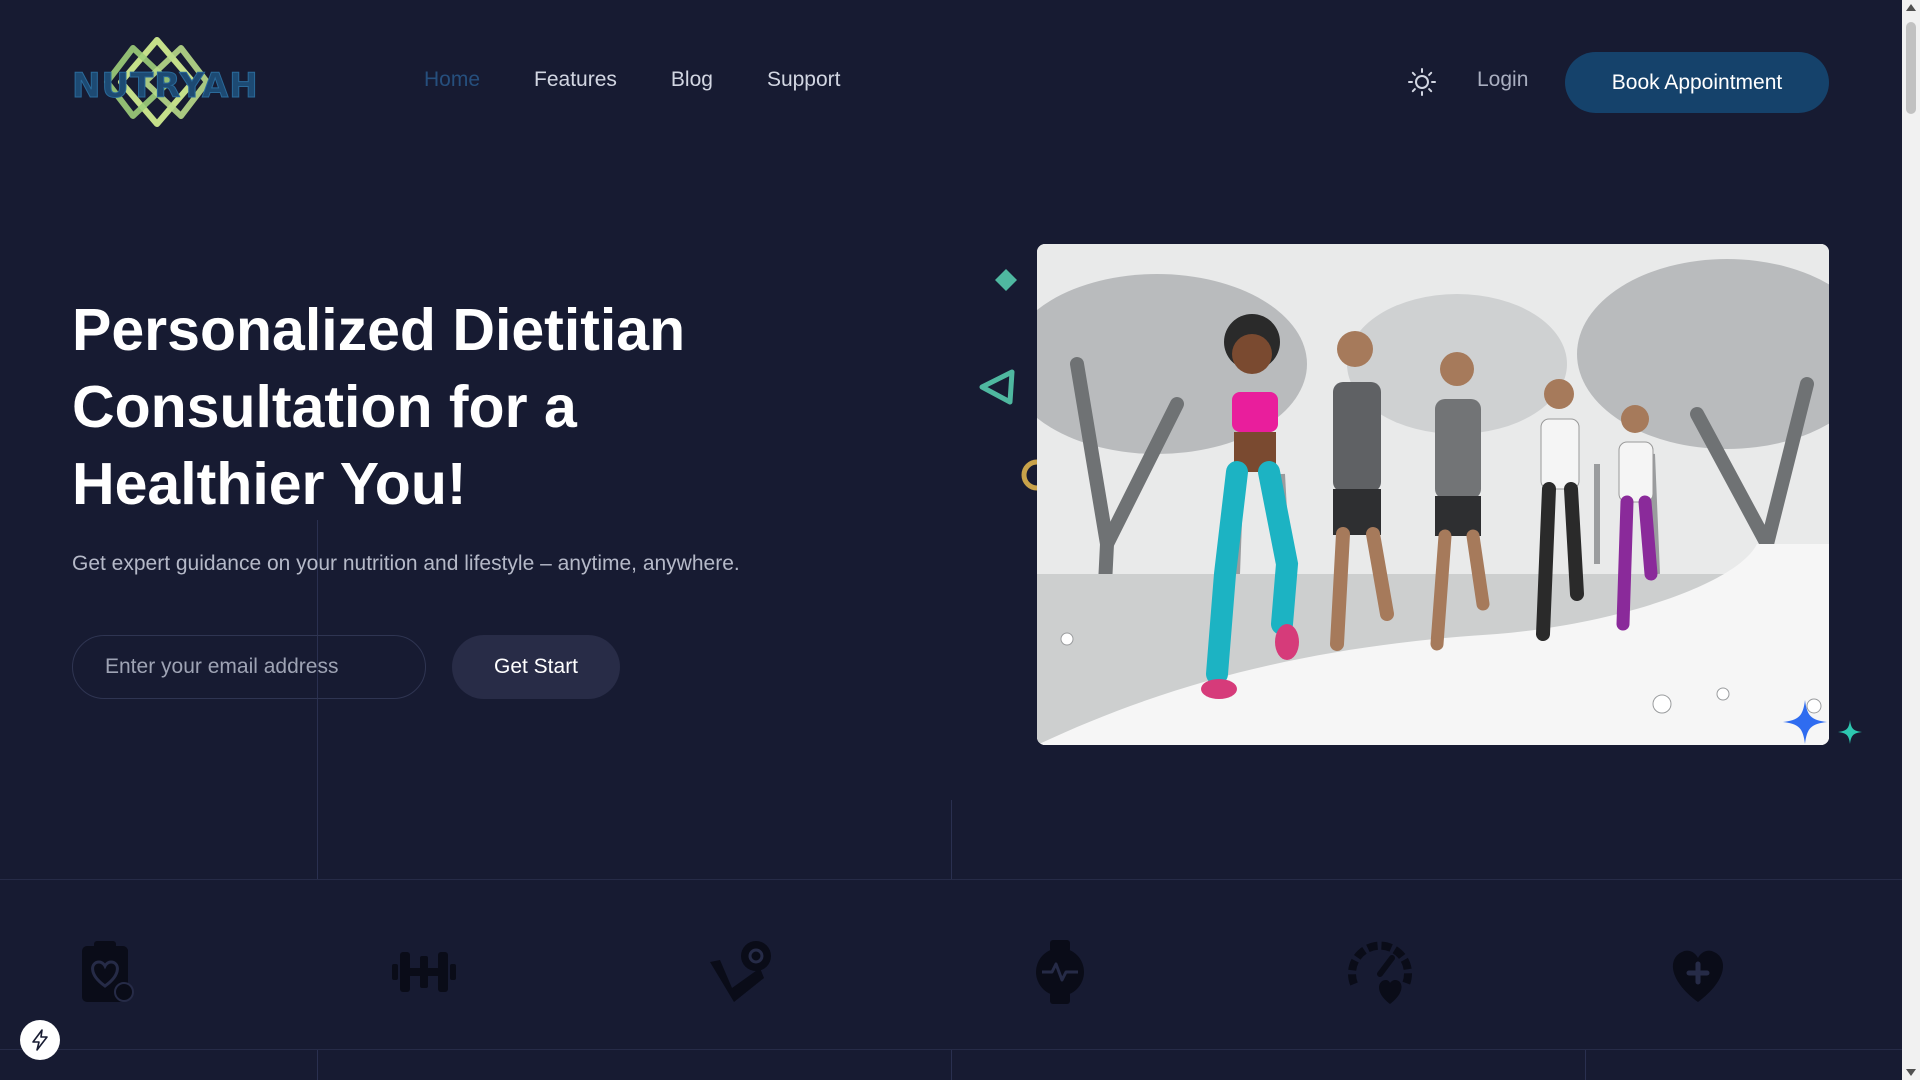 This screenshot has height=1080, width=1920. I want to click on ring-shape-icon, so click(1029, 475).